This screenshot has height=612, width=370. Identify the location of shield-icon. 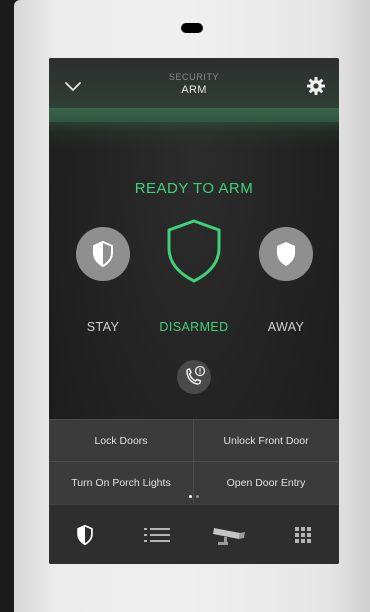
(85, 535).